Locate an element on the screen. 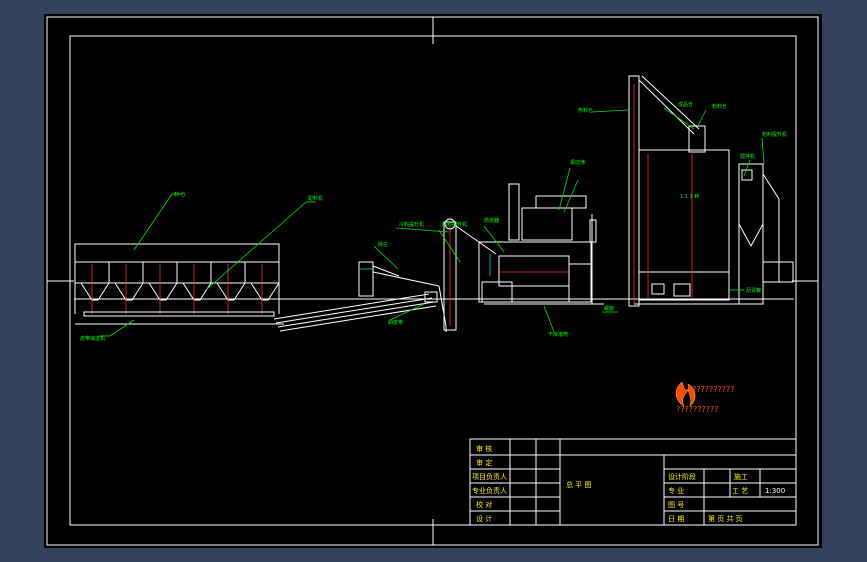  tb-r6: 设 计 is located at coordinates (484, 518).